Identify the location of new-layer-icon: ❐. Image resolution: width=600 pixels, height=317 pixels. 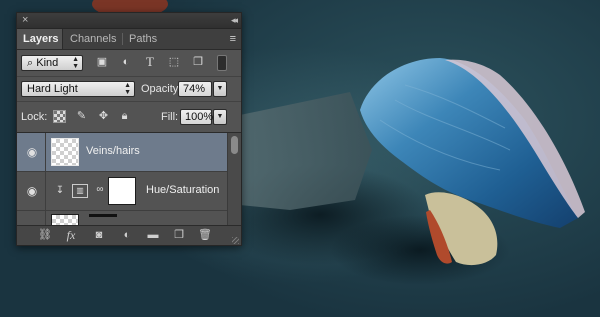
(179, 235).